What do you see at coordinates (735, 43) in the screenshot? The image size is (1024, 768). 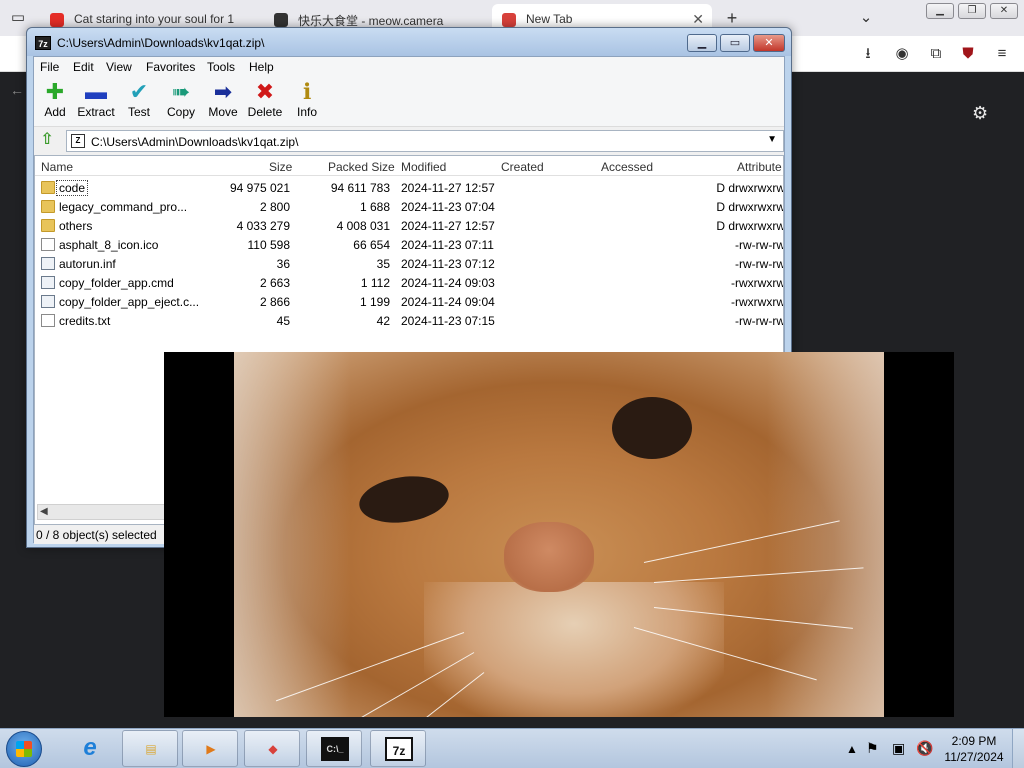 I see `maximize-button: ▭` at bounding box center [735, 43].